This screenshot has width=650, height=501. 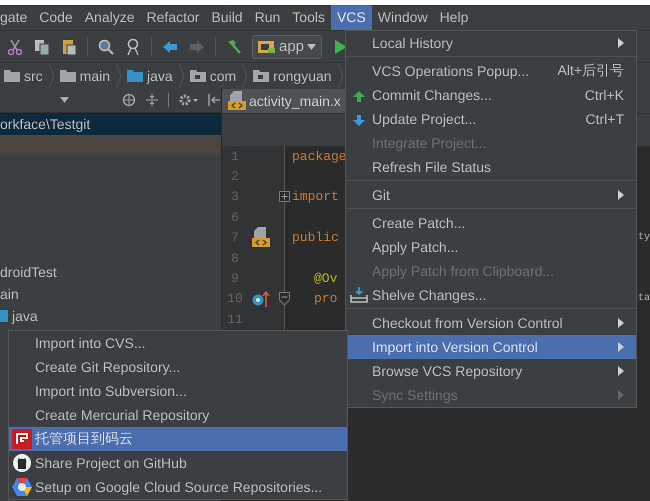 What do you see at coordinates (22, 487) in the screenshot?
I see `cloud-hexagon-icon` at bounding box center [22, 487].